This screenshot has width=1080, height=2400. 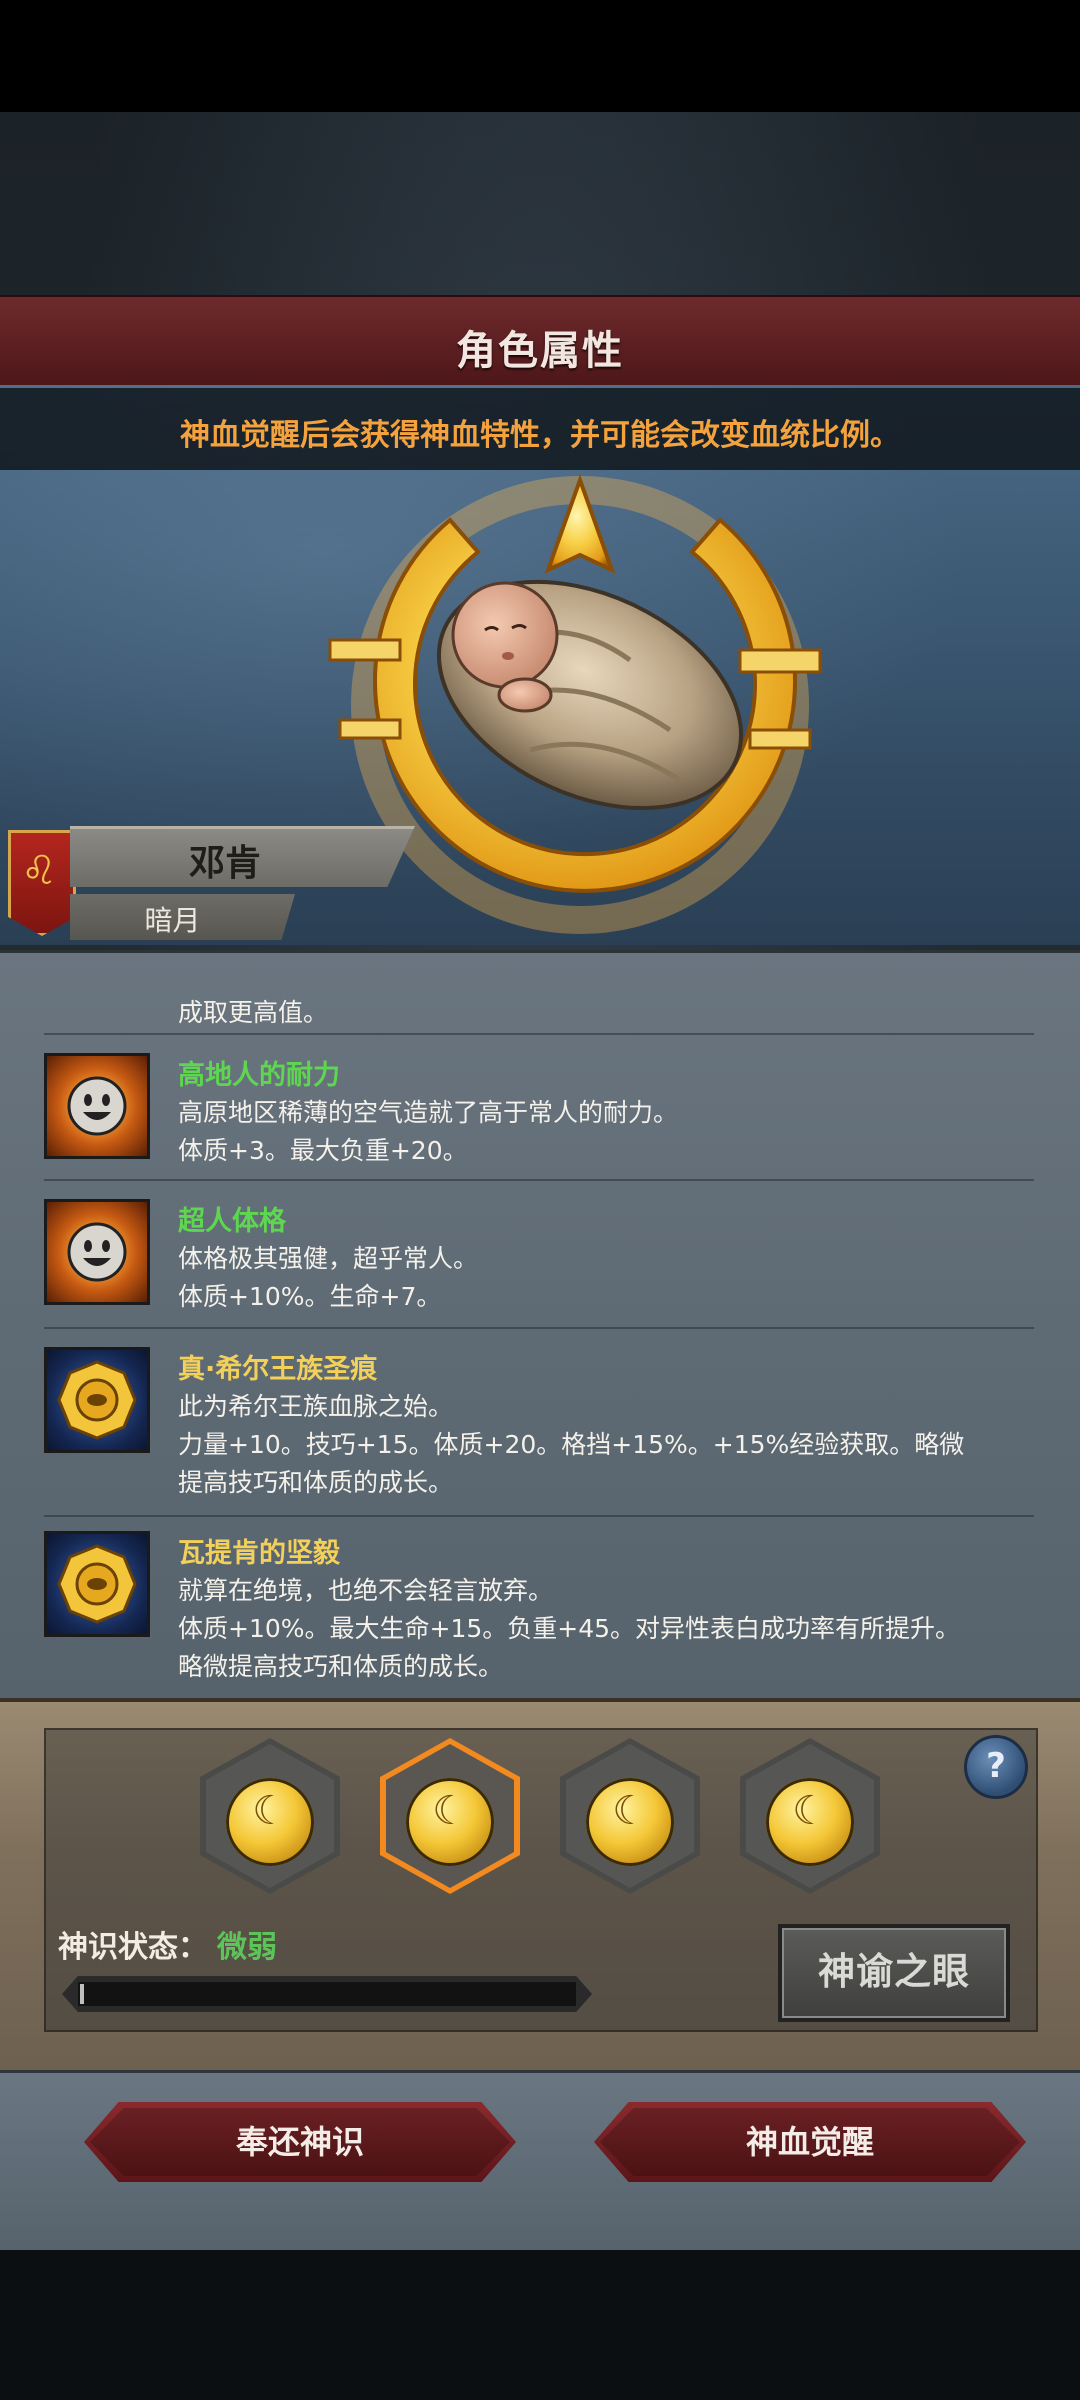 I want to click on blood-awaken-button: 神血觉醒, so click(x=810, y=2142).